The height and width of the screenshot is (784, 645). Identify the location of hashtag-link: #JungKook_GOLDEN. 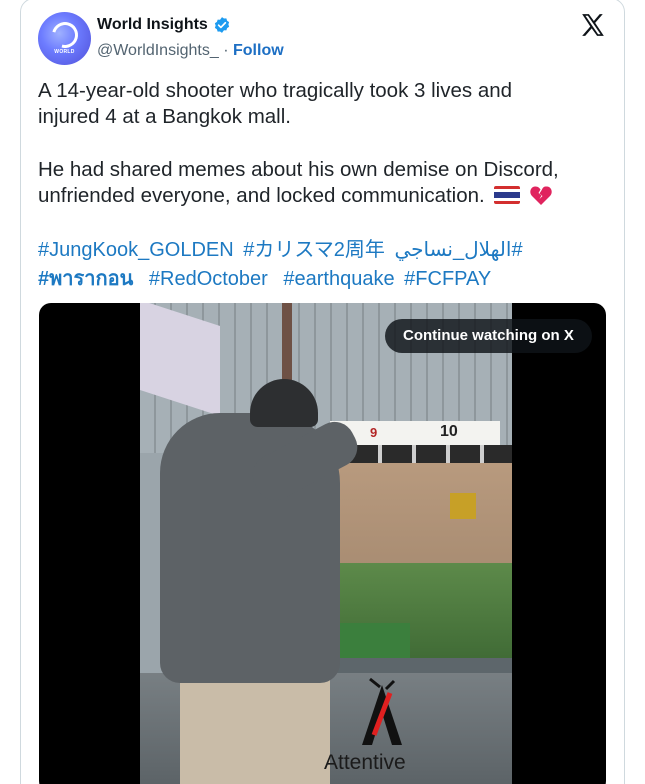
(136, 250).